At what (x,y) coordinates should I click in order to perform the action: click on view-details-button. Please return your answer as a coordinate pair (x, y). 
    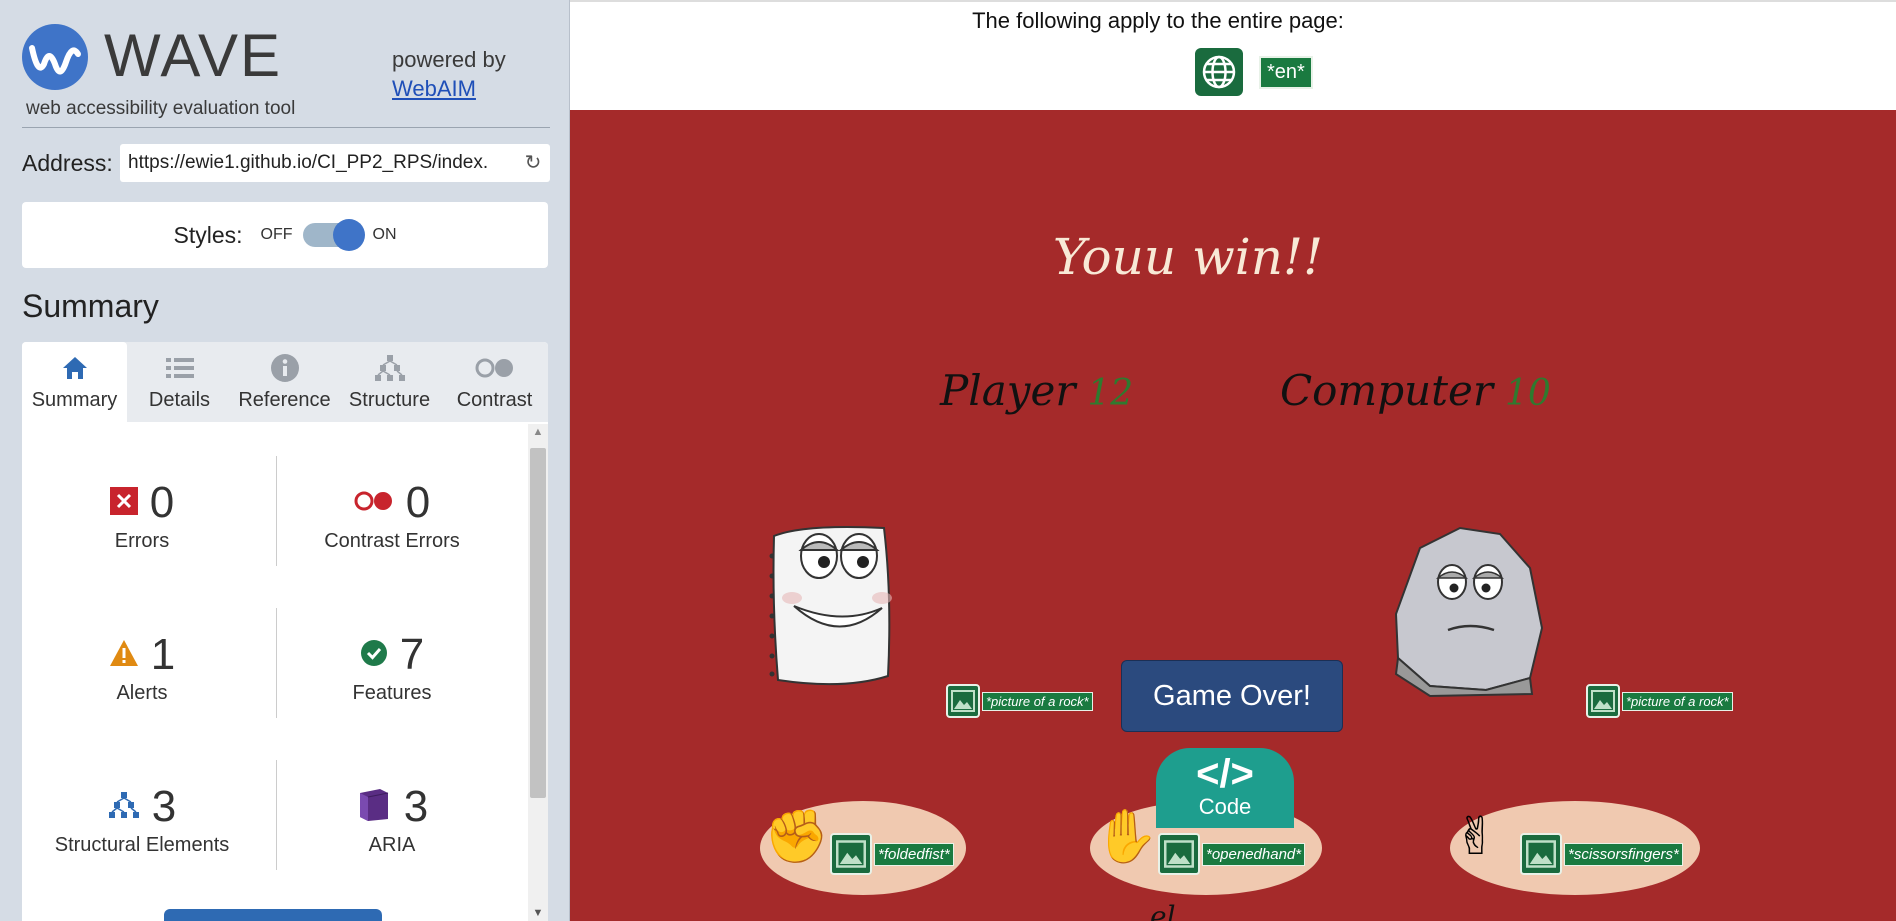
    Looking at the image, I should click on (273, 915).